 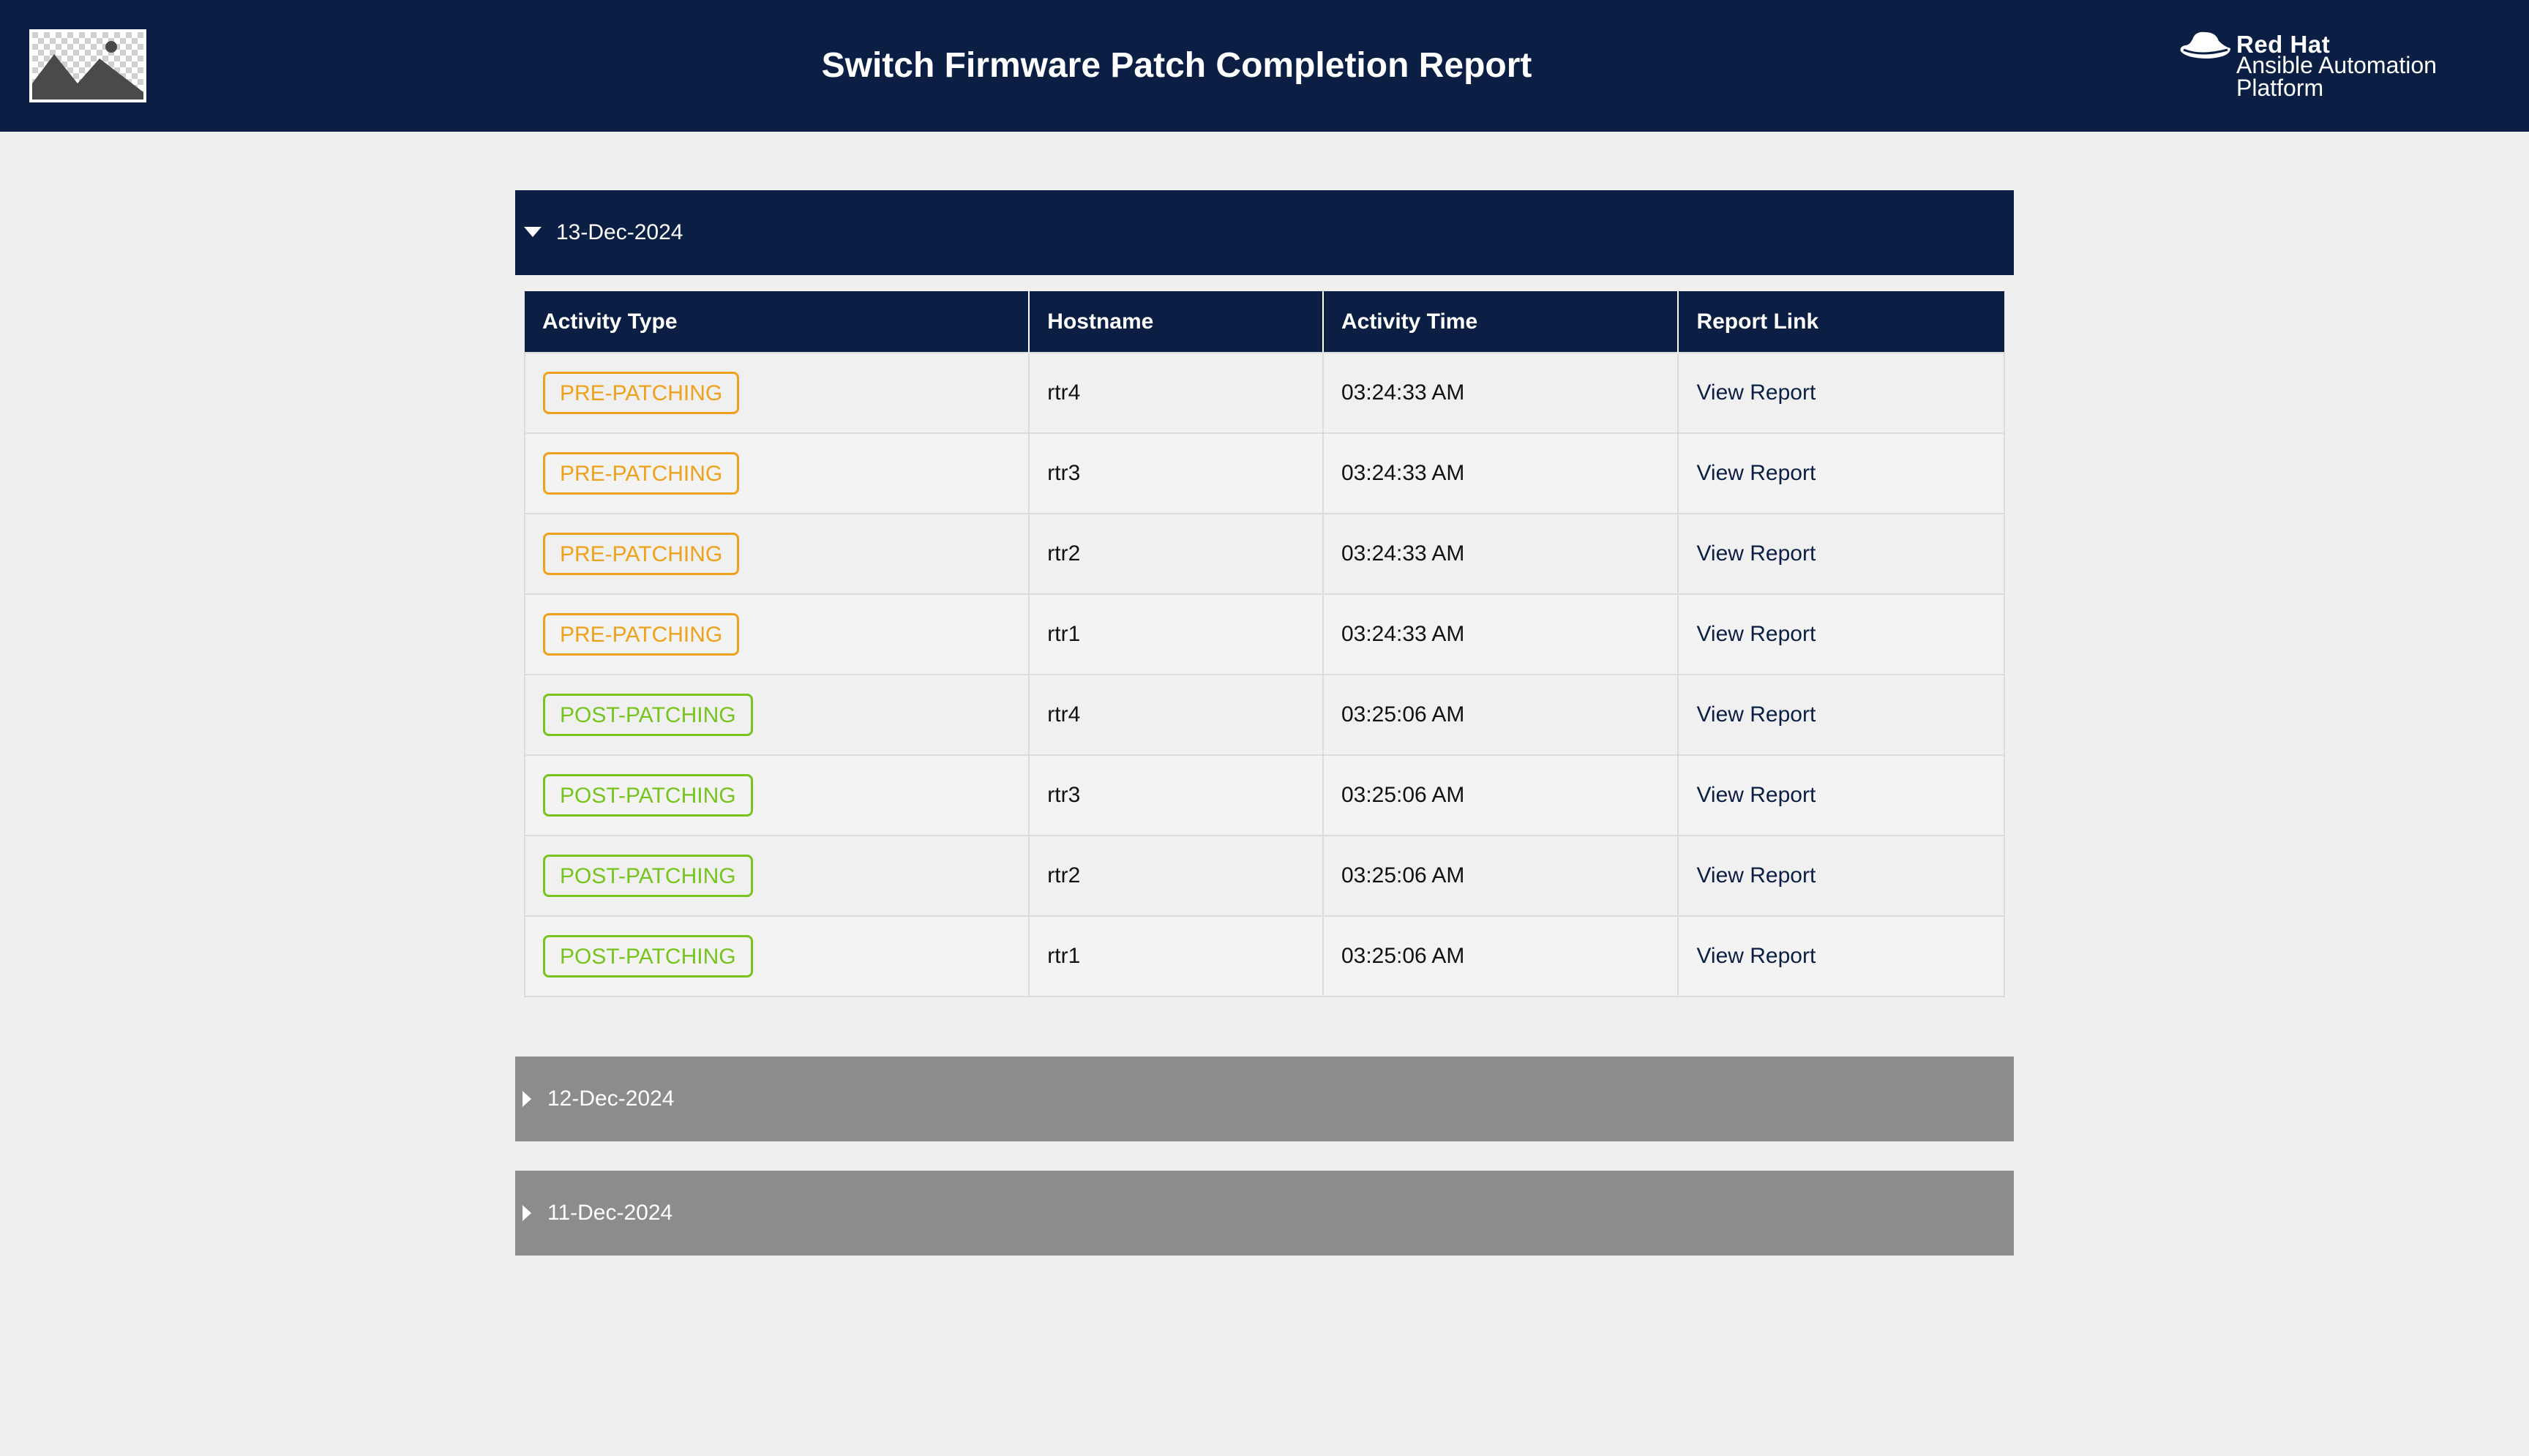 What do you see at coordinates (1841, 322) in the screenshot?
I see `column-header-report-link: Report Link` at bounding box center [1841, 322].